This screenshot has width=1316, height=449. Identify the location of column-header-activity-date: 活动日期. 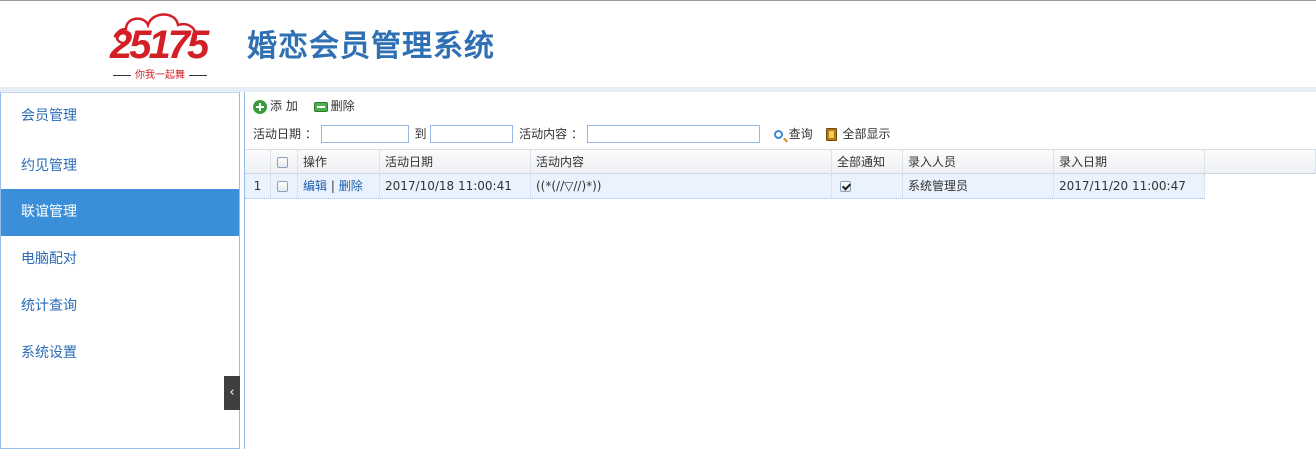
(455, 162).